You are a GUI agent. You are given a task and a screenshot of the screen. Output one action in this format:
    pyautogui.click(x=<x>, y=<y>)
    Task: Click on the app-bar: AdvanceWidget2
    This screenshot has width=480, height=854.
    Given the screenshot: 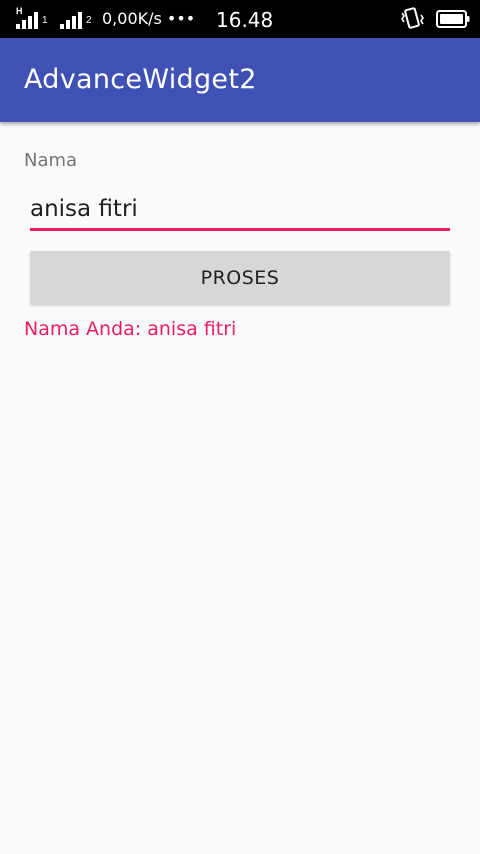 What is the action you would take?
    pyautogui.click(x=240, y=80)
    